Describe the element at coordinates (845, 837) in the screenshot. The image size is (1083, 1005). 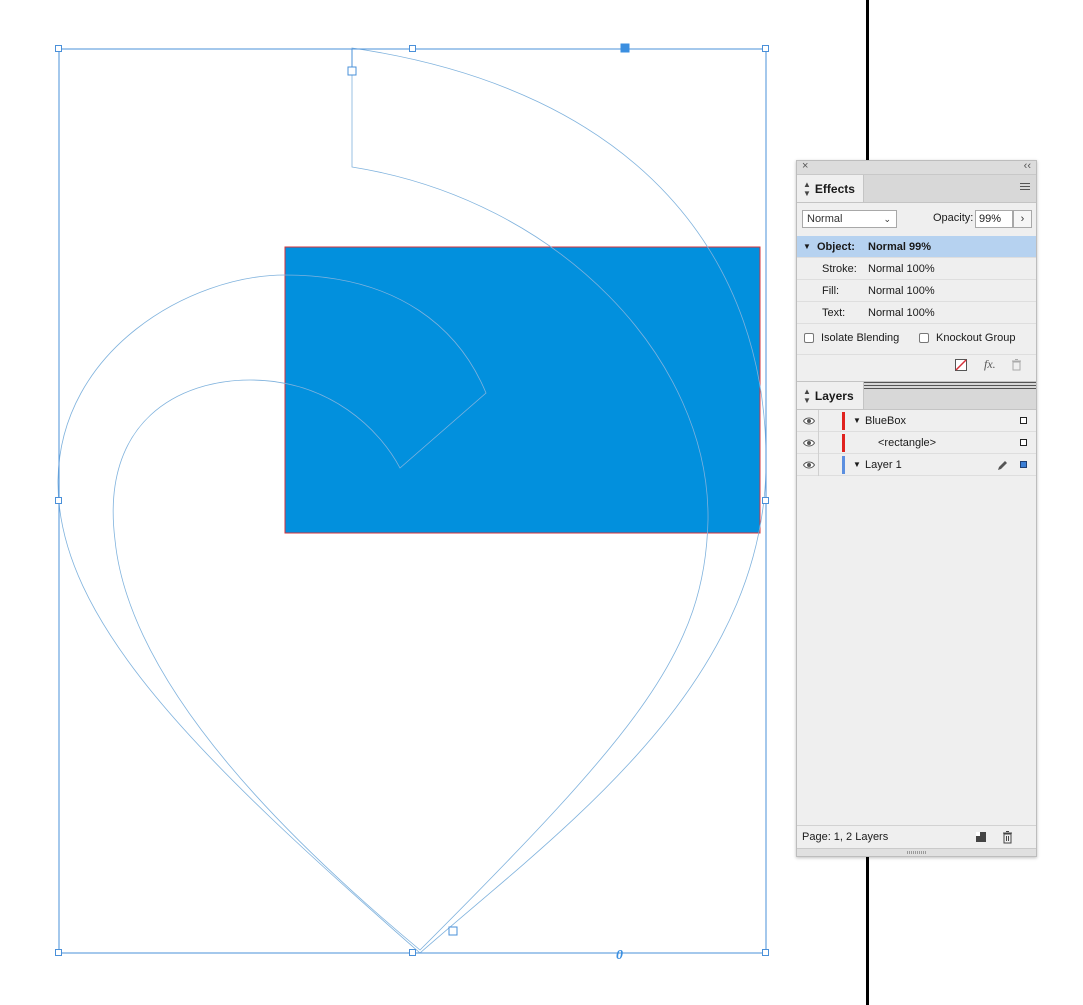
I see `layers-status: Page: 1, 2 Layers` at that location.